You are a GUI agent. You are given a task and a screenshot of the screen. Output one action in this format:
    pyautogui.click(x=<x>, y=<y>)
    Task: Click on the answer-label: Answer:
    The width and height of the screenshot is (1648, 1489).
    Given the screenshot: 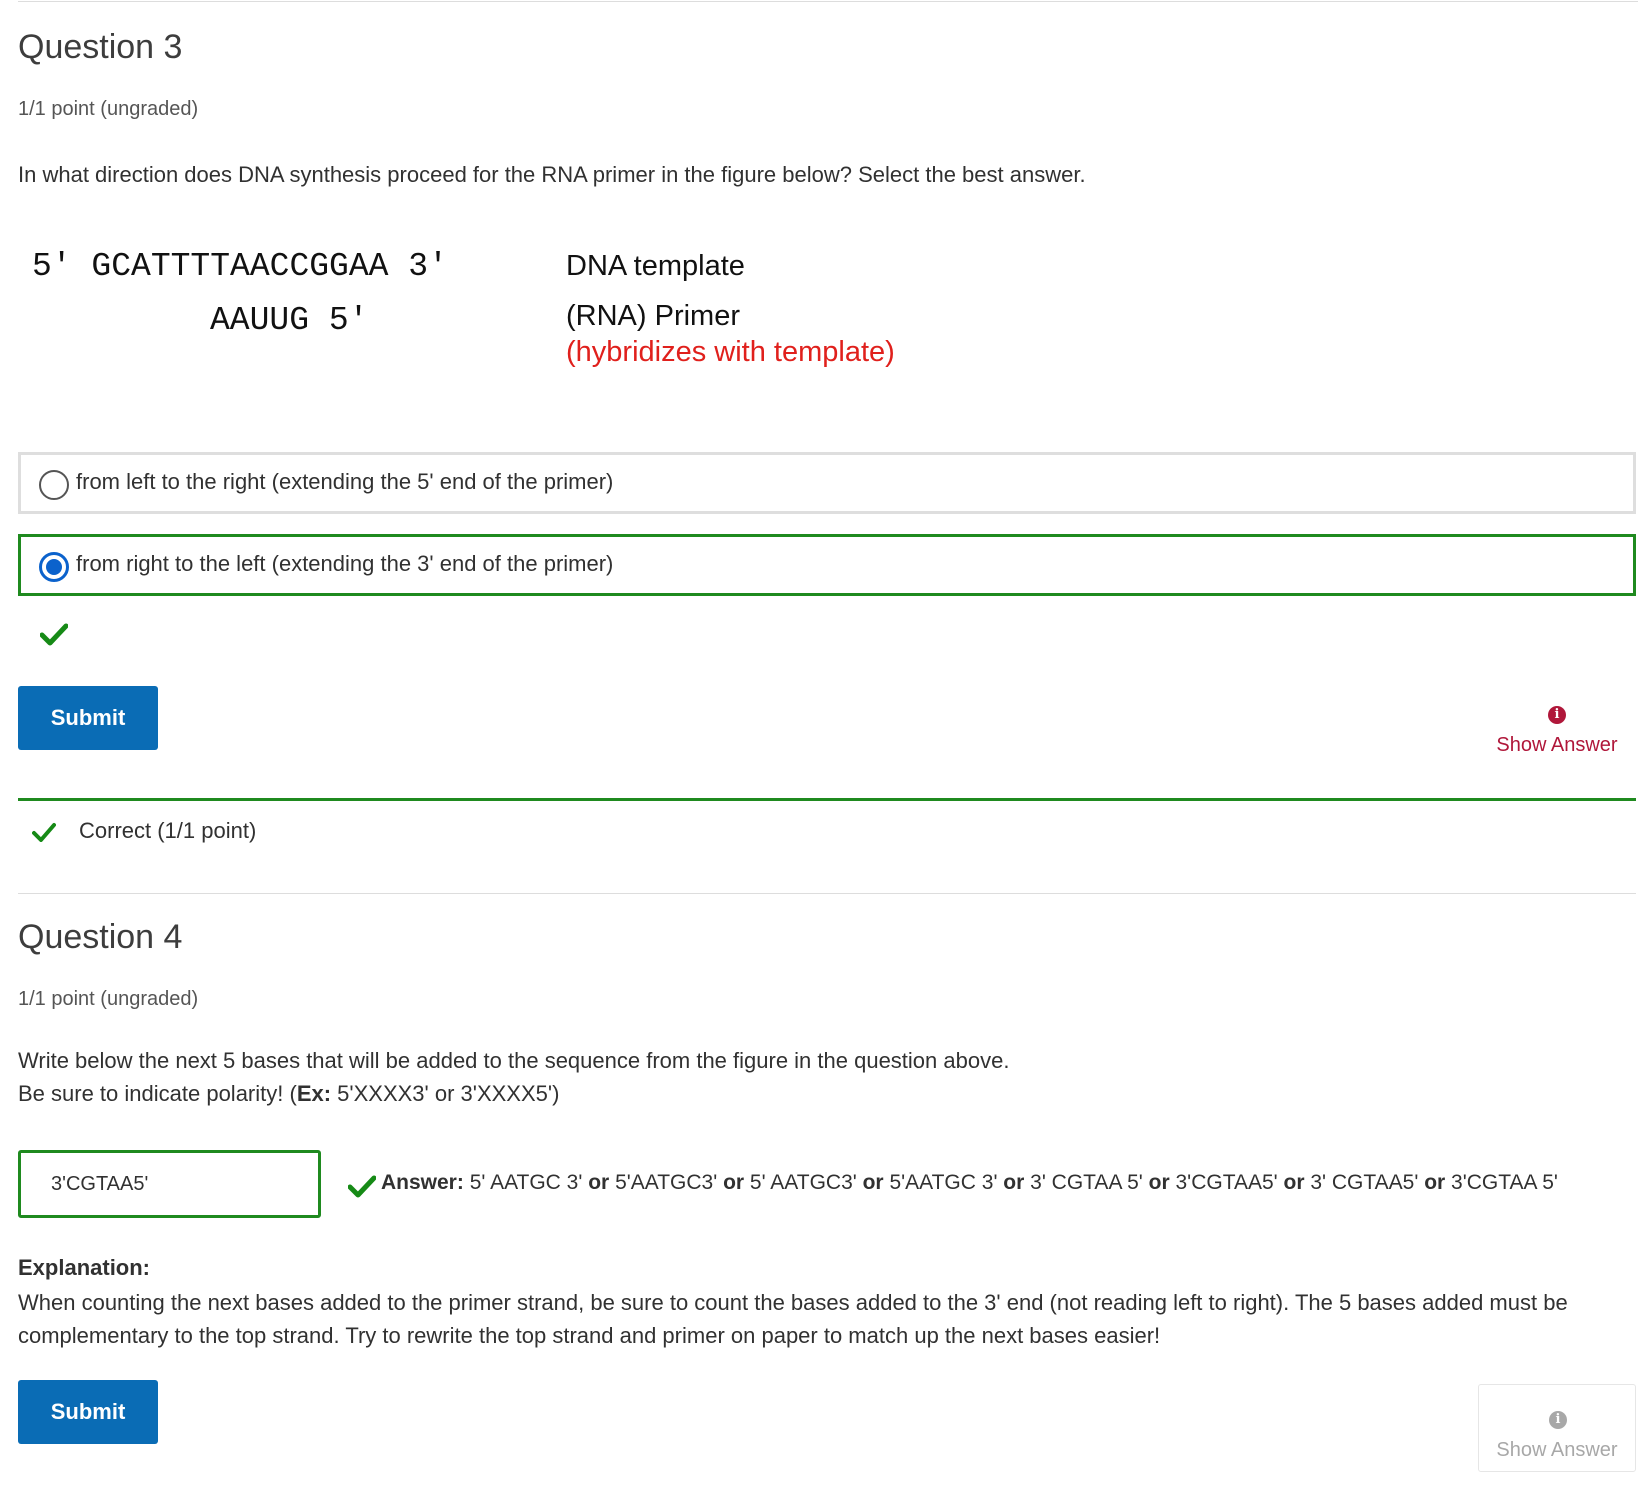 What is the action you would take?
    pyautogui.click(x=422, y=1182)
    